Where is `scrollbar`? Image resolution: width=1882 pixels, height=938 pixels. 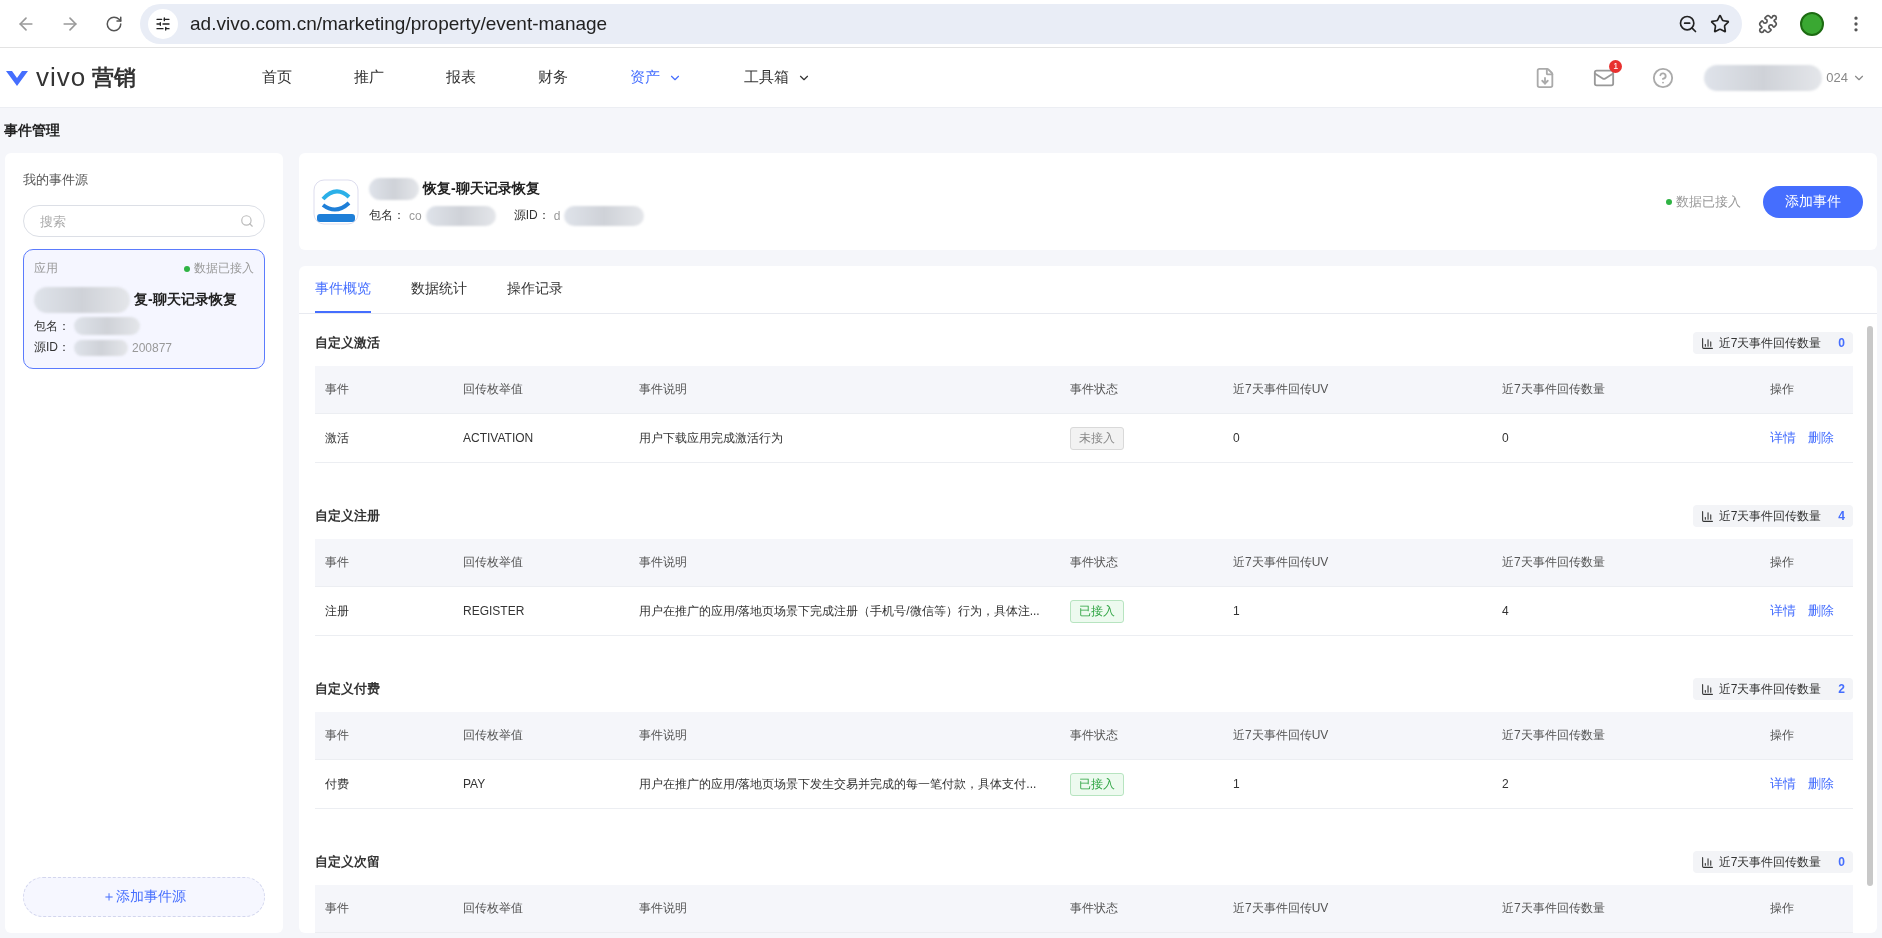
scrollbar is located at coordinates (1870, 606).